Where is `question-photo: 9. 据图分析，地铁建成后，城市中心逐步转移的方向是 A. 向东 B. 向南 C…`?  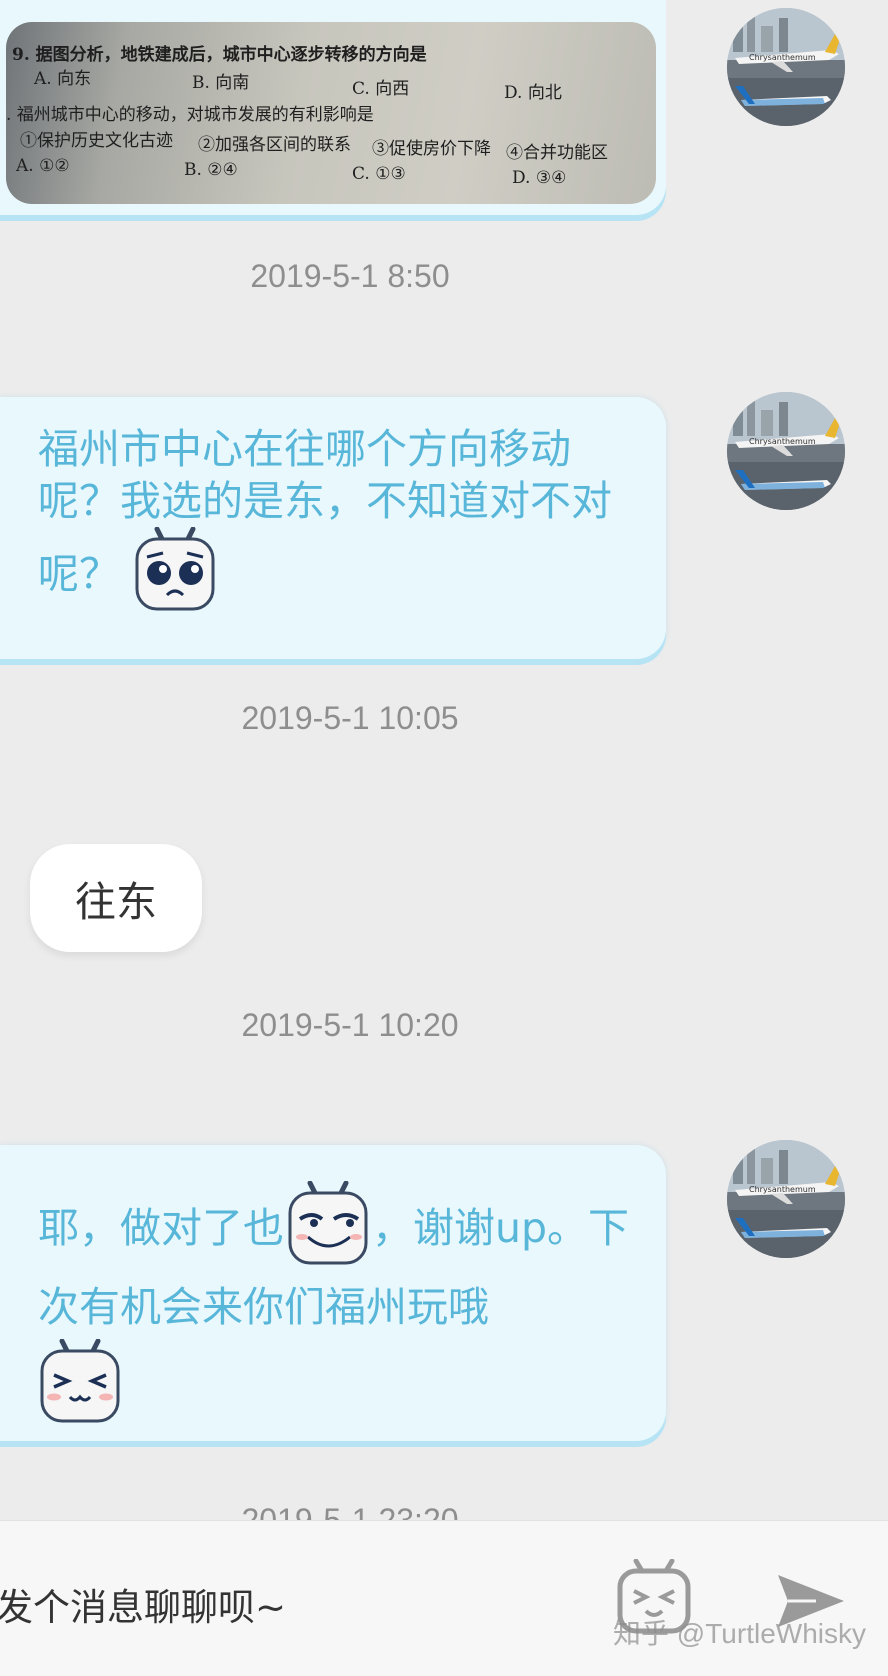 question-photo: 9. 据图分析，地铁建成后，城市中心逐步转移的方向是 A. 向东 B. 向南 C… is located at coordinates (331, 113).